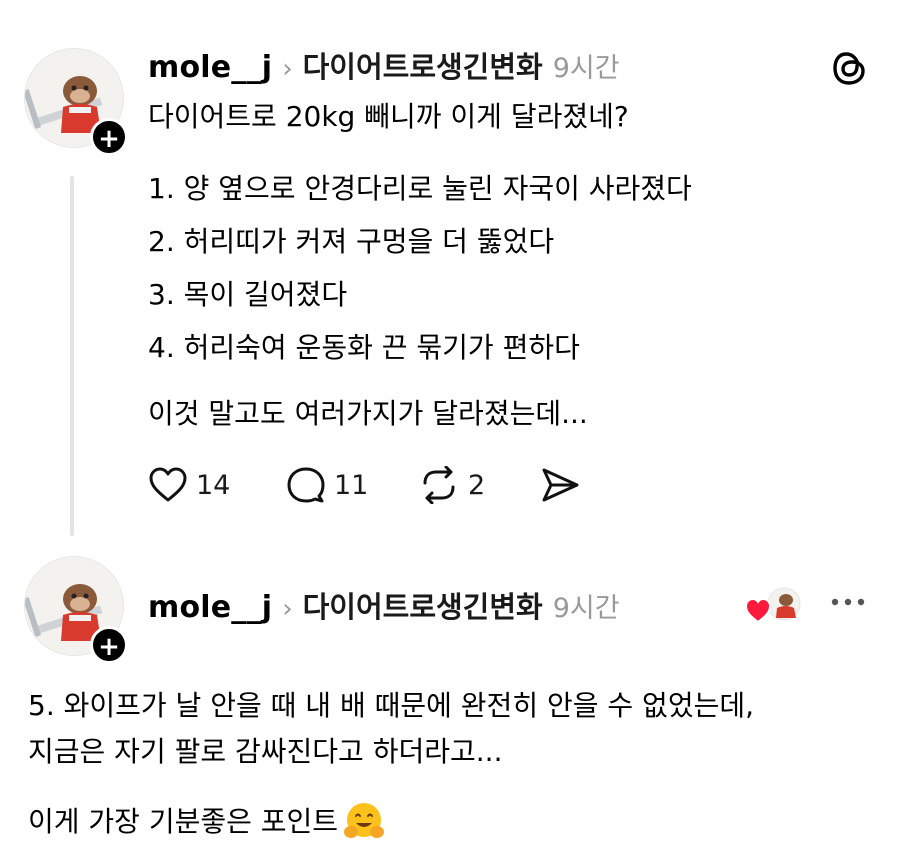  What do you see at coordinates (248, 294) in the screenshot?
I see `list-item: 3. 목이 길어졌다` at bounding box center [248, 294].